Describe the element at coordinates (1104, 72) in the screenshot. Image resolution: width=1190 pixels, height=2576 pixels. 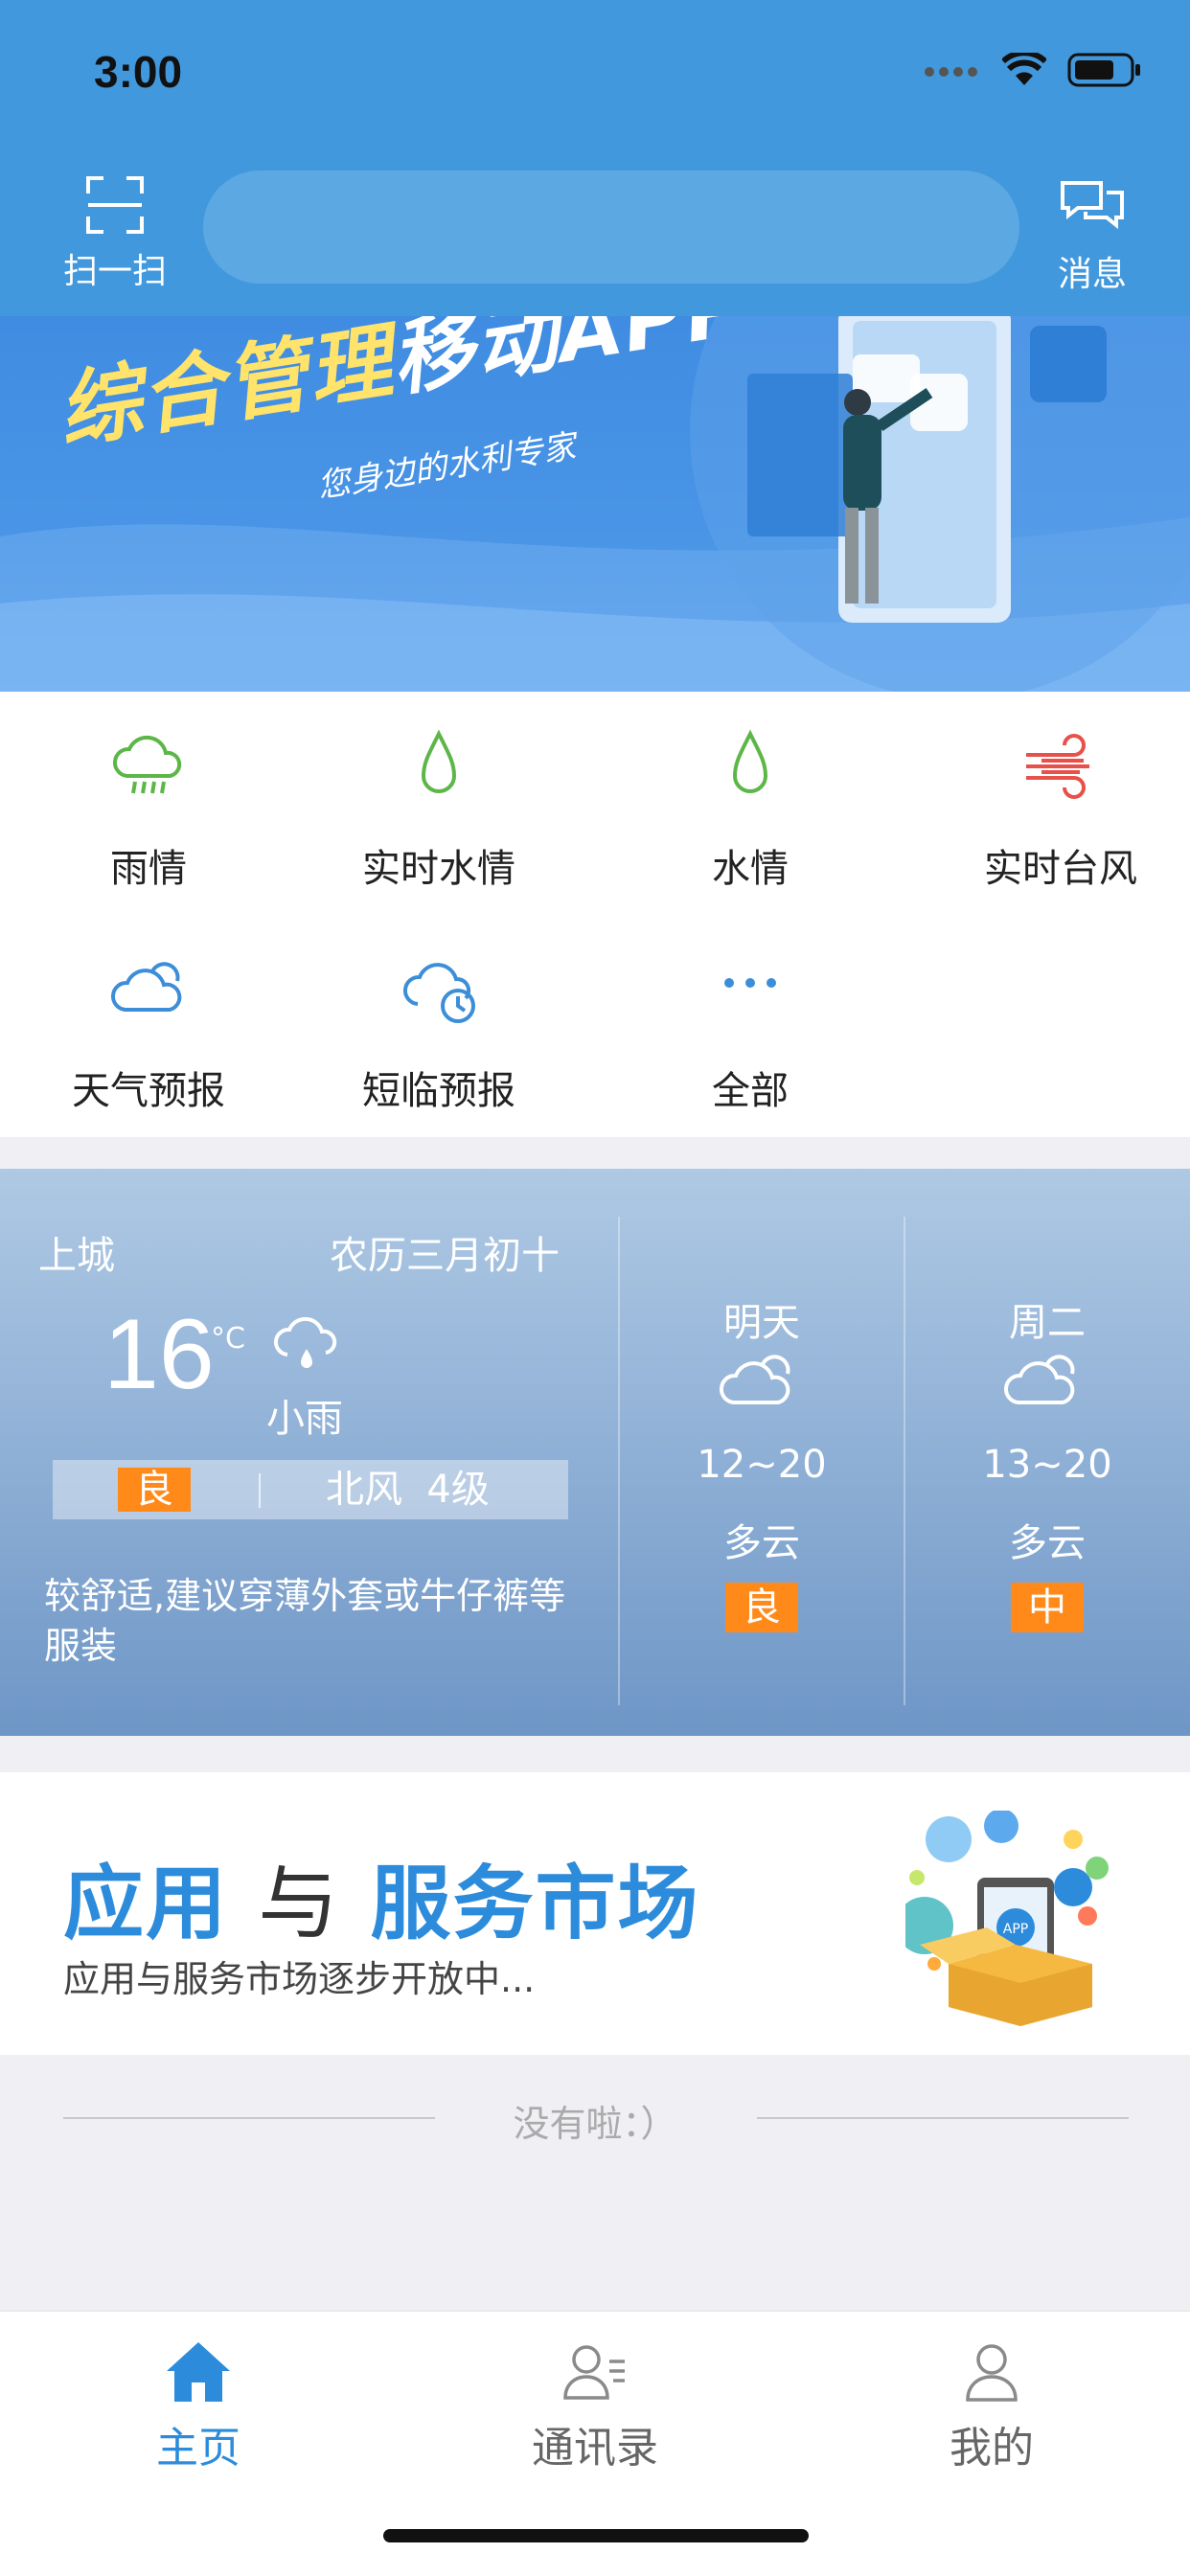
I see `battery-icon` at that location.